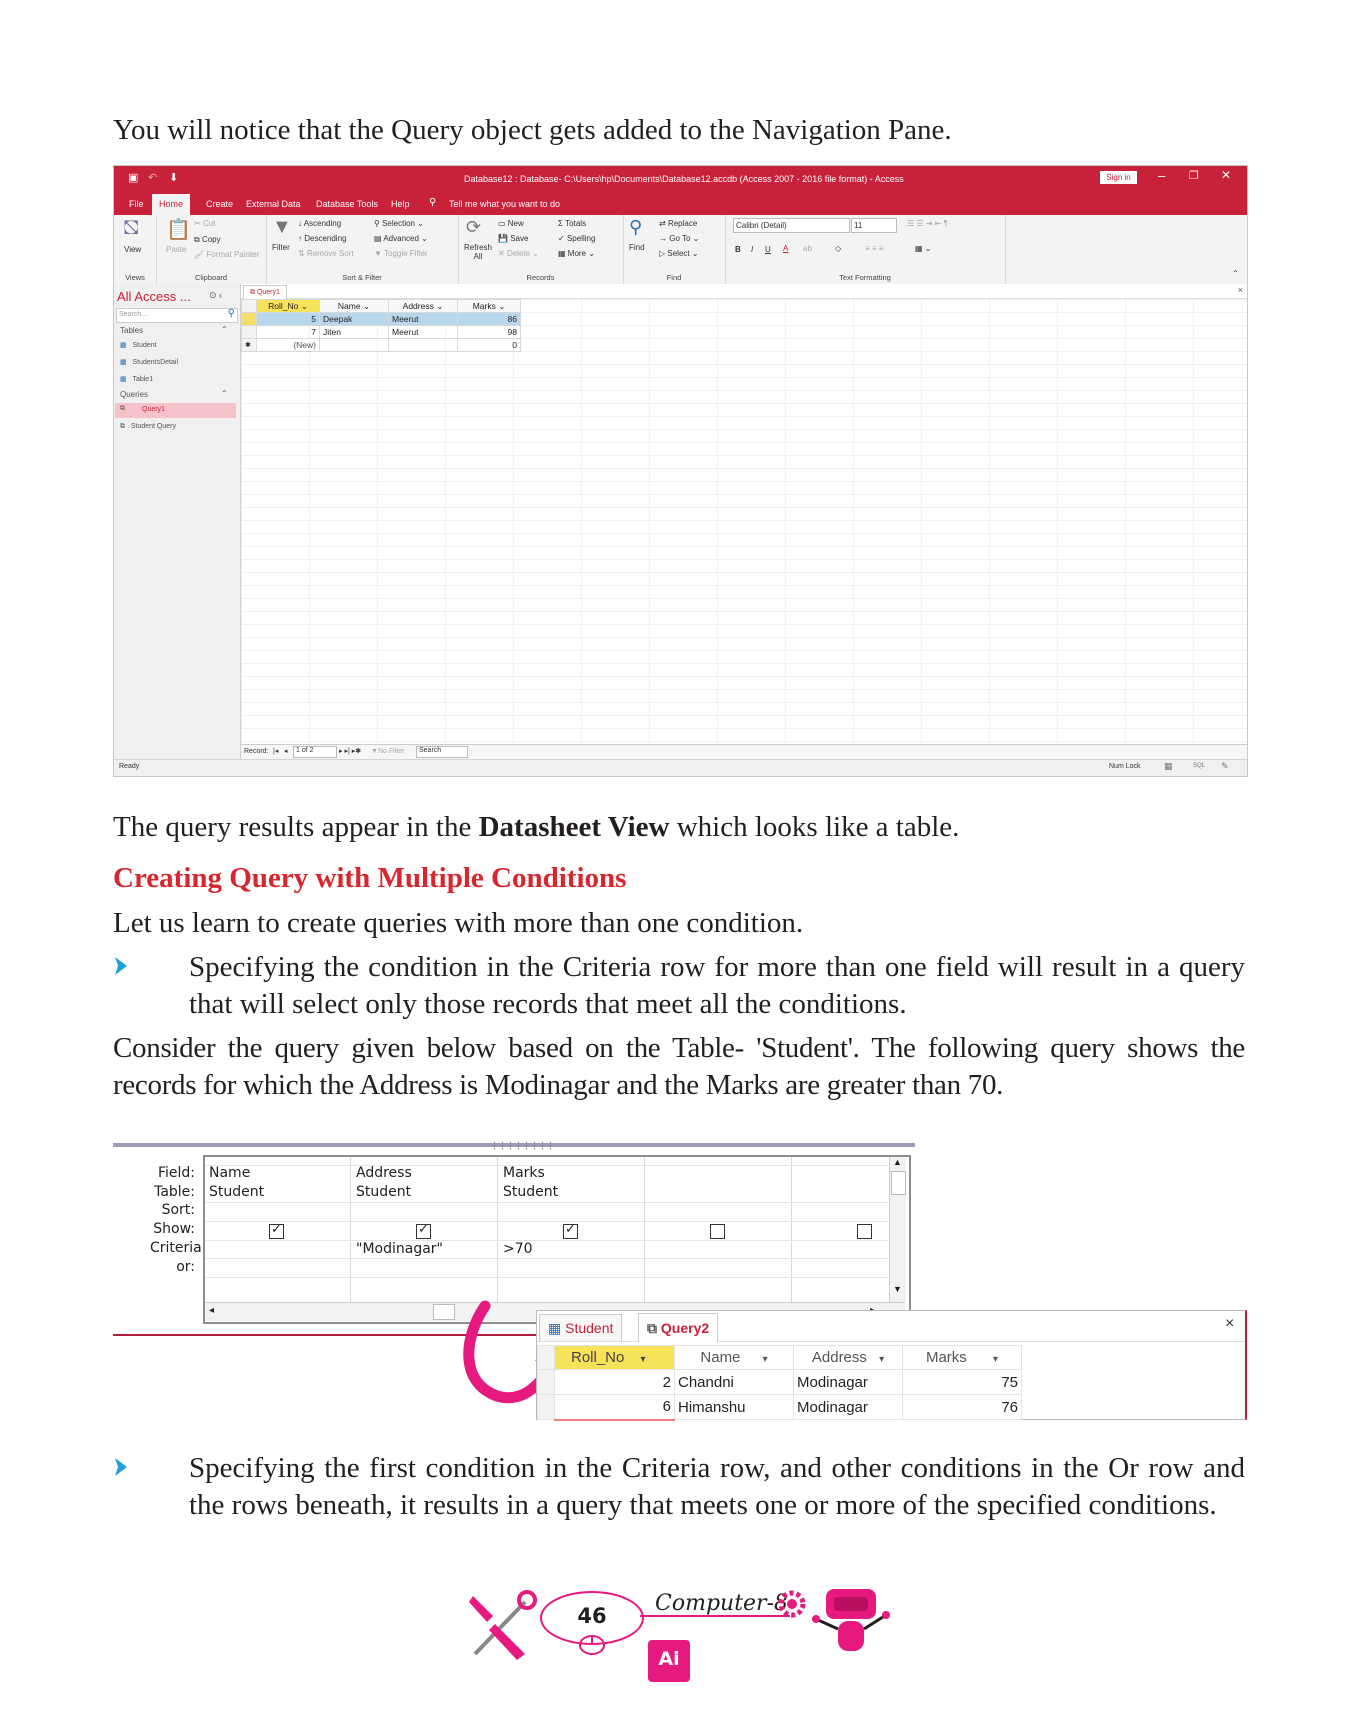 This screenshot has height=1725, width=1350. What do you see at coordinates (962, 1382) in the screenshot?
I see `cell-marks: 75` at bounding box center [962, 1382].